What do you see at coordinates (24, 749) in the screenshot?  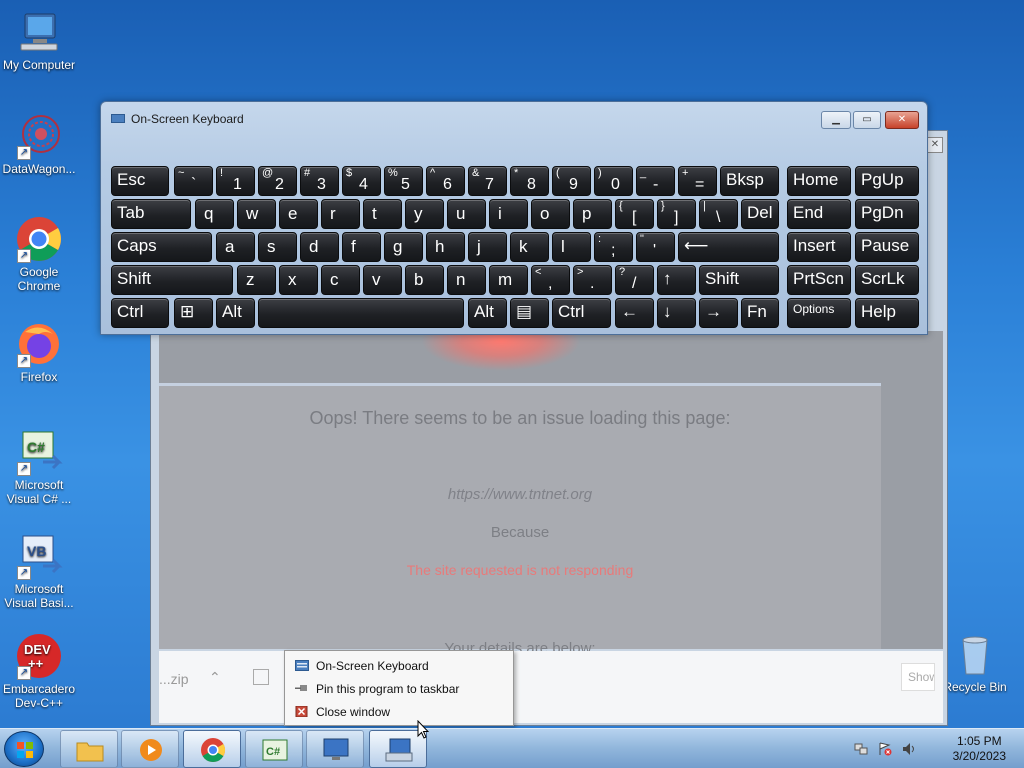 I see `start-button` at bounding box center [24, 749].